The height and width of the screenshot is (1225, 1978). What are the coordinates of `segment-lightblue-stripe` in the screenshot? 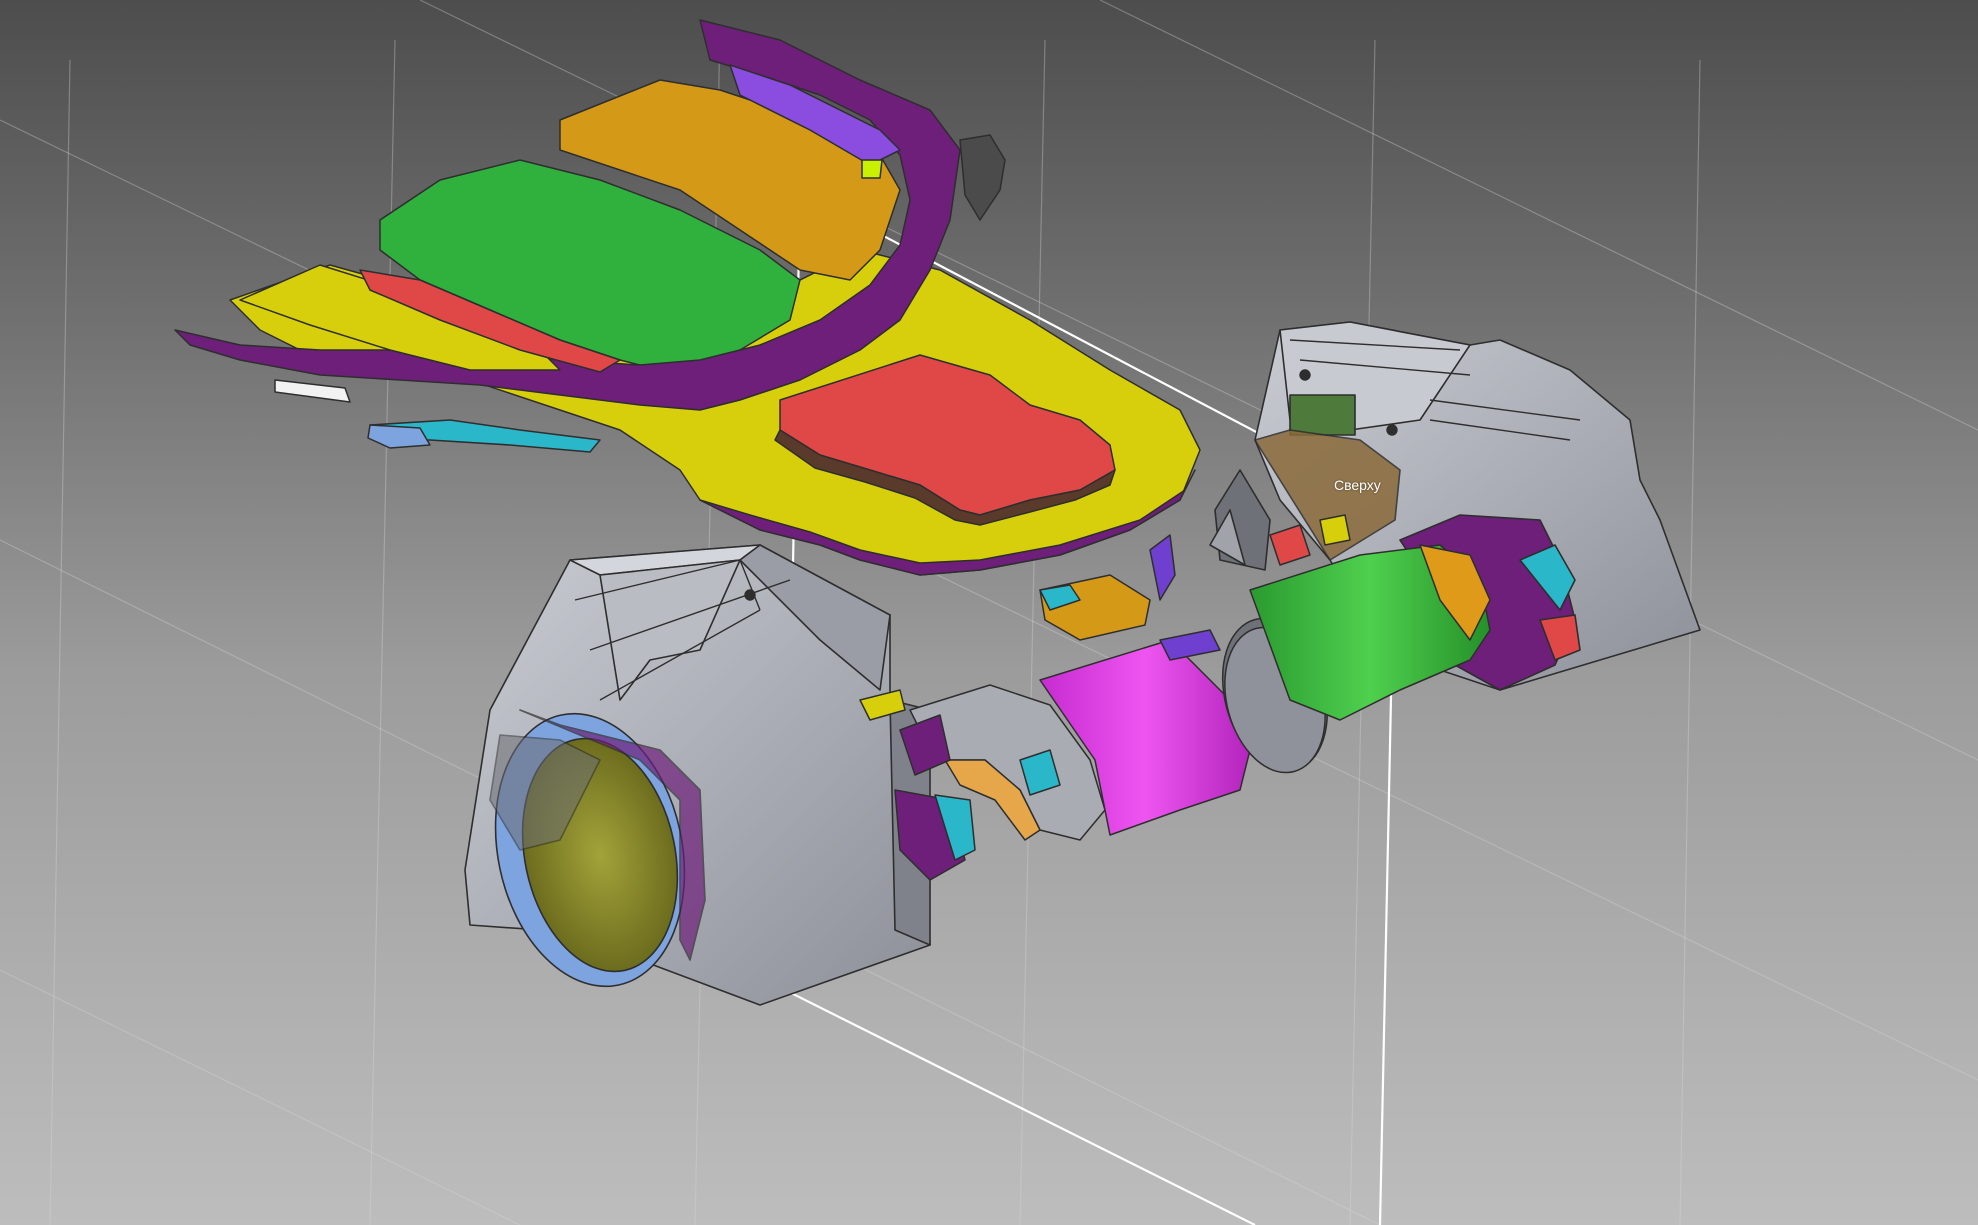 It's located at (399, 436).